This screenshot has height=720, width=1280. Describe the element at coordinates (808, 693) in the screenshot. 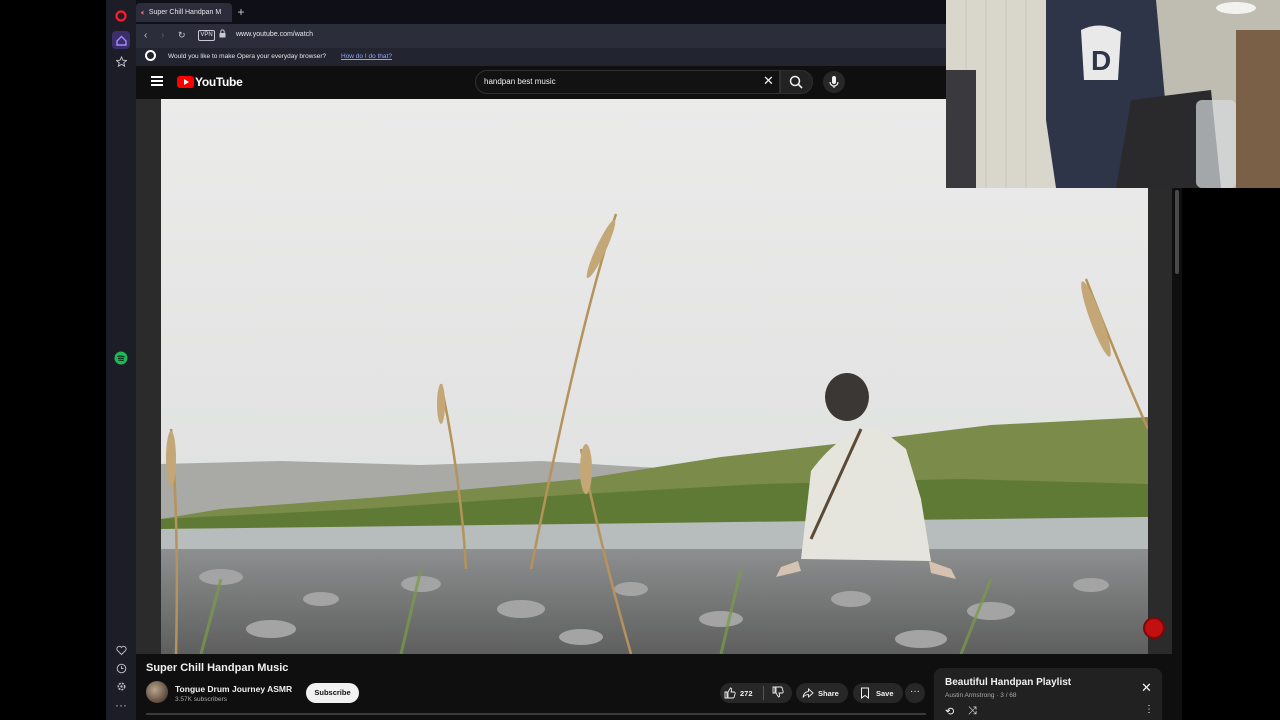

I see `share-icon` at that location.